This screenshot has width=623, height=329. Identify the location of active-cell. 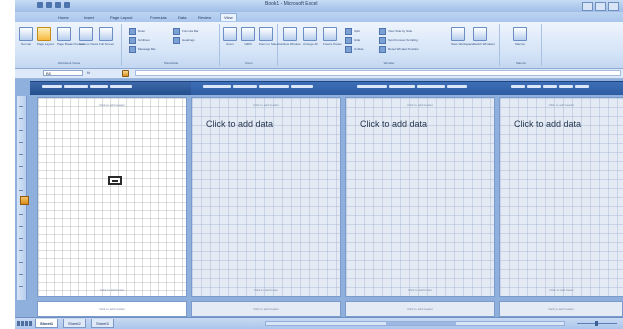
(115, 180).